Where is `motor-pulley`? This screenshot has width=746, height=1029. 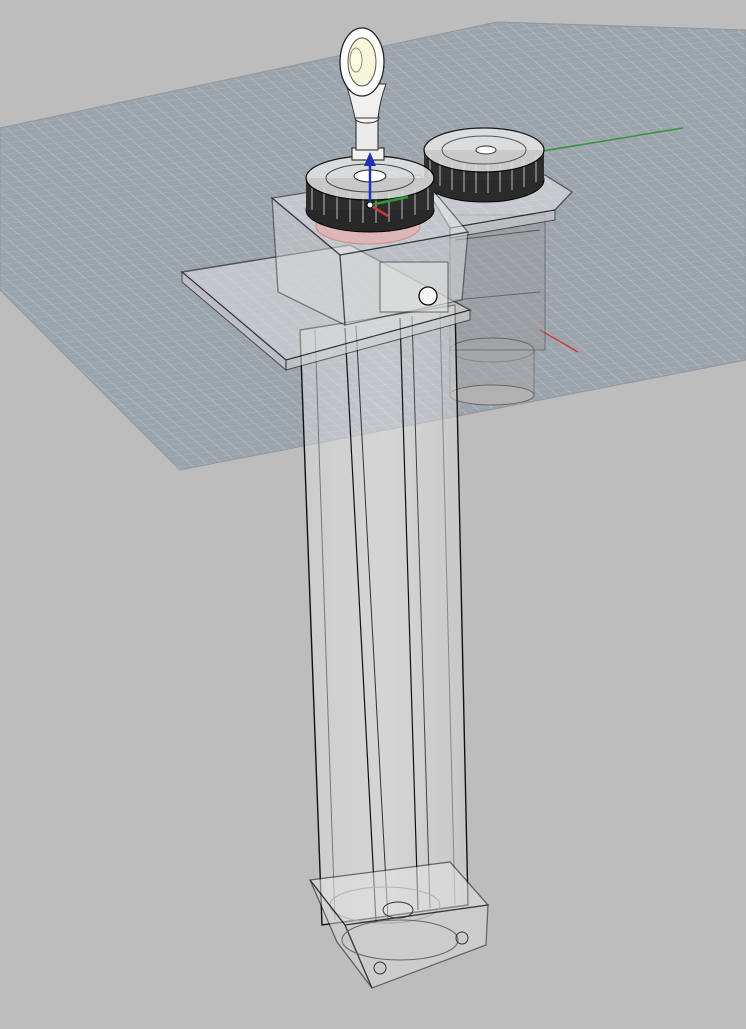 motor-pulley is located at coordinates (484, 165).